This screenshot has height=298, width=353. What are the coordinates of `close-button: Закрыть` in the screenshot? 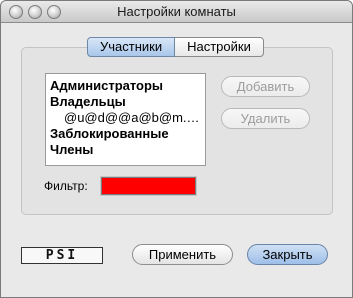 It's located at (287, 254).